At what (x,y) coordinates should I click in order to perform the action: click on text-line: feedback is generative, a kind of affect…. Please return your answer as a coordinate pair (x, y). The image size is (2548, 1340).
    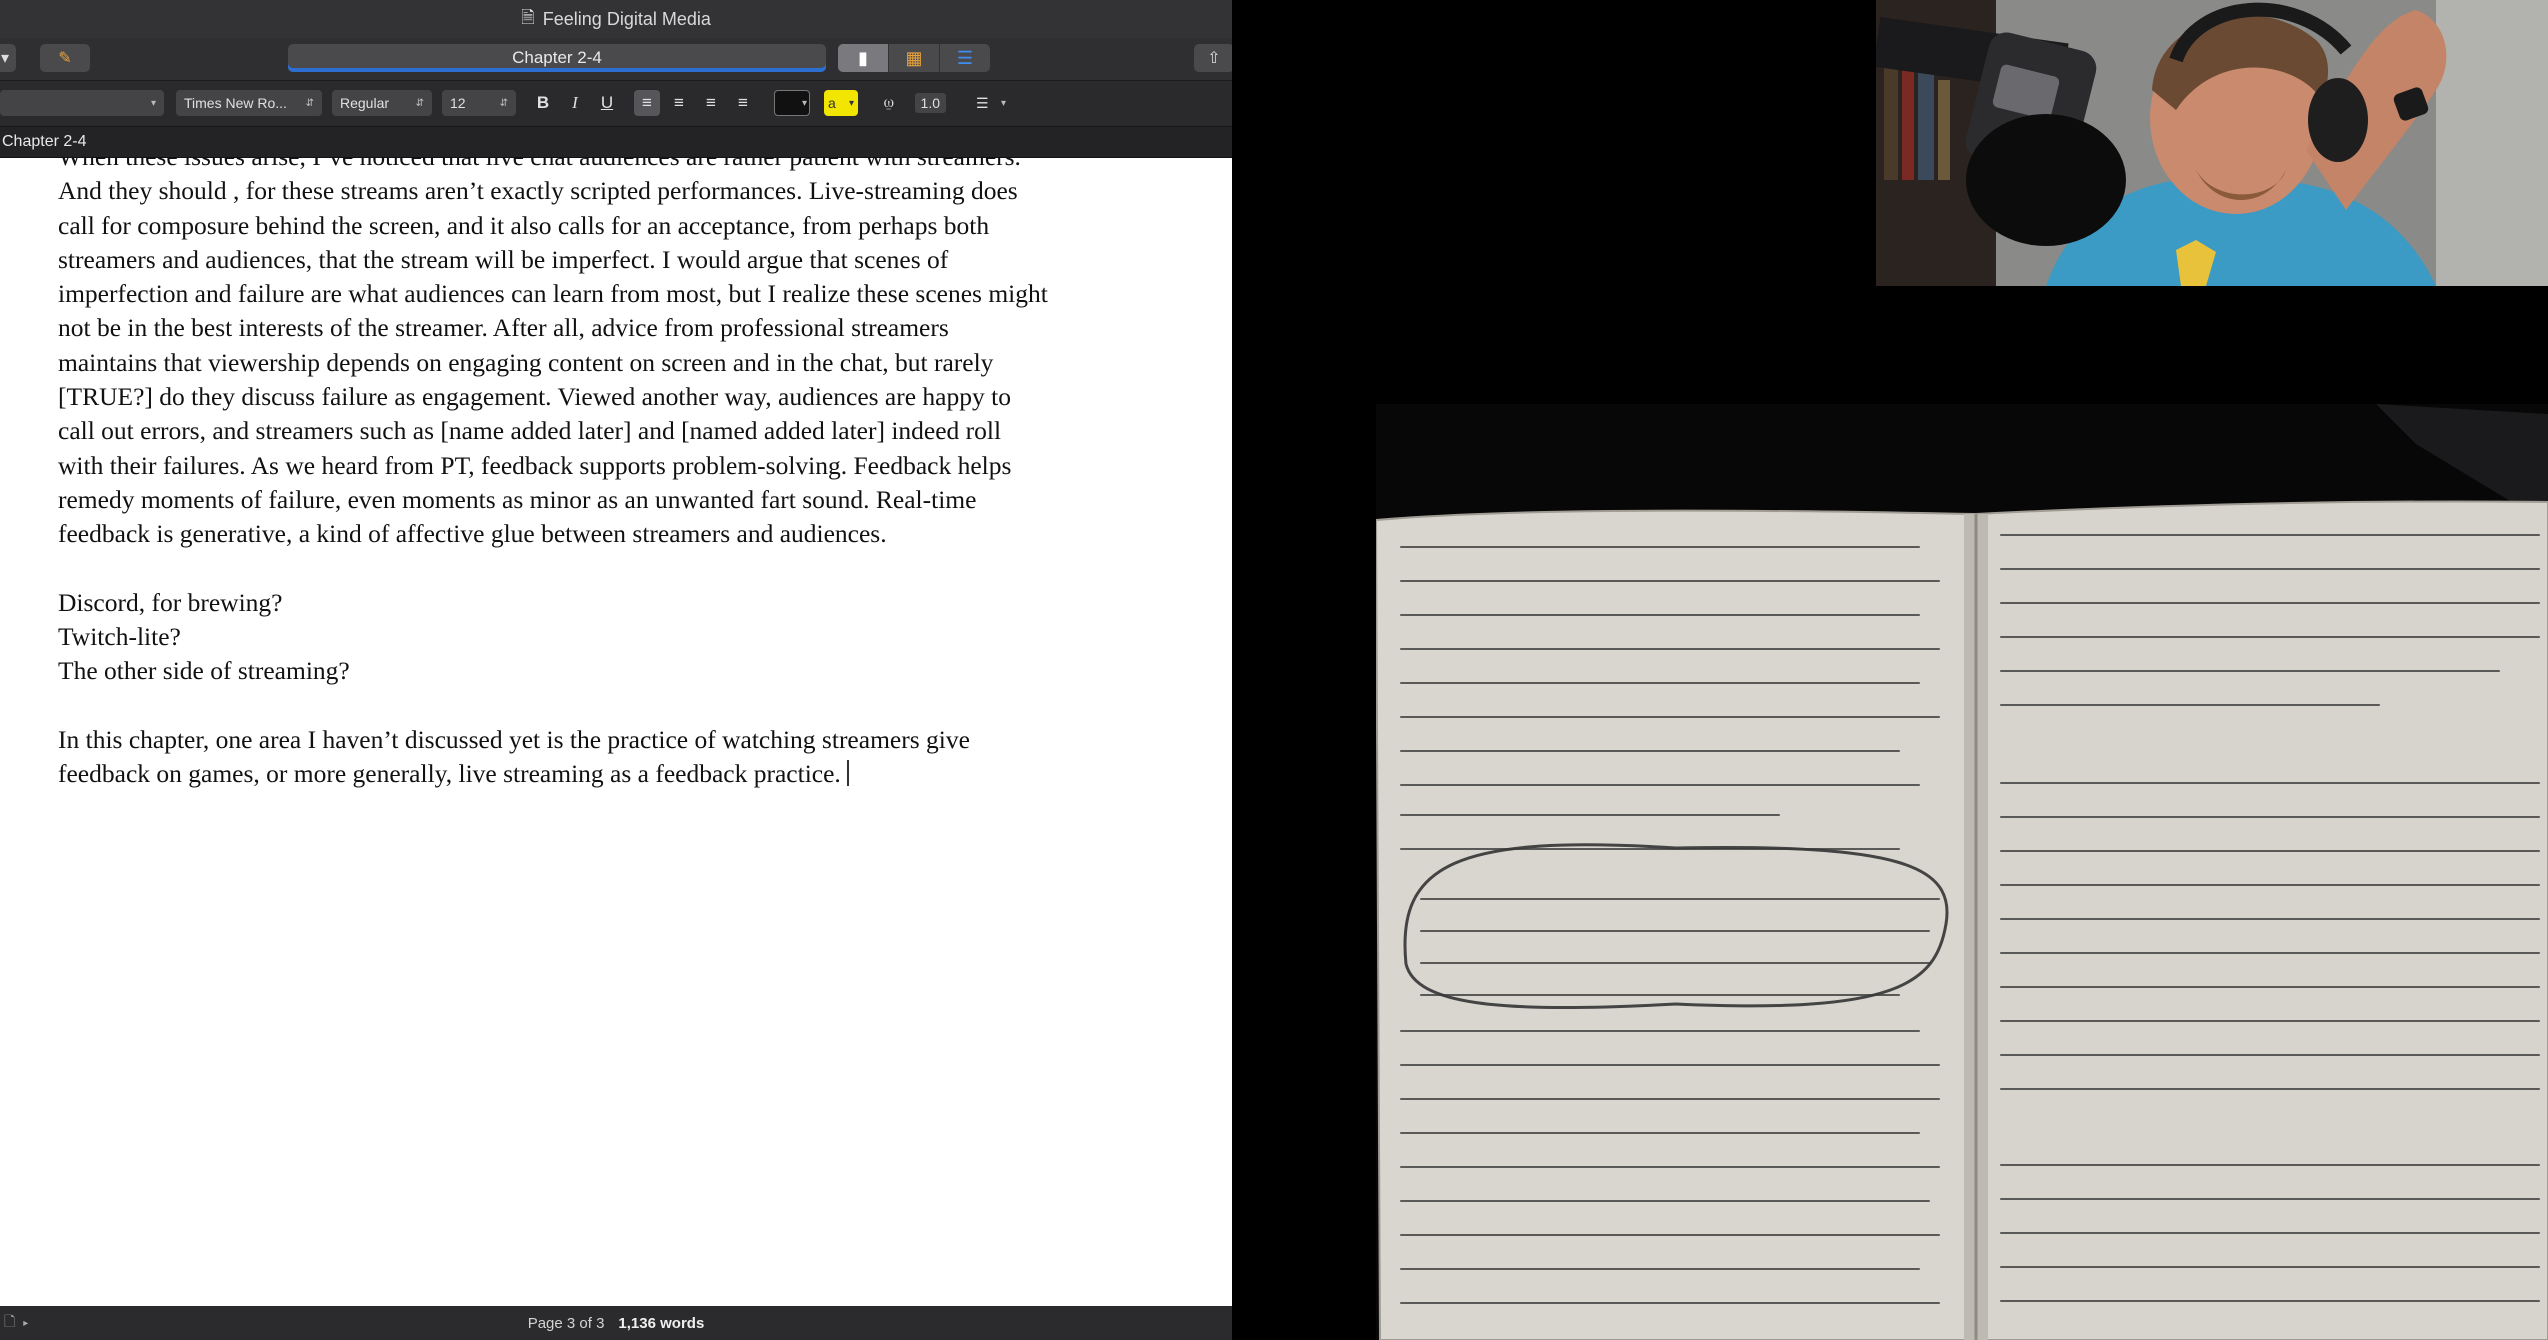
    Looking at the image, I should click on (472, 534).